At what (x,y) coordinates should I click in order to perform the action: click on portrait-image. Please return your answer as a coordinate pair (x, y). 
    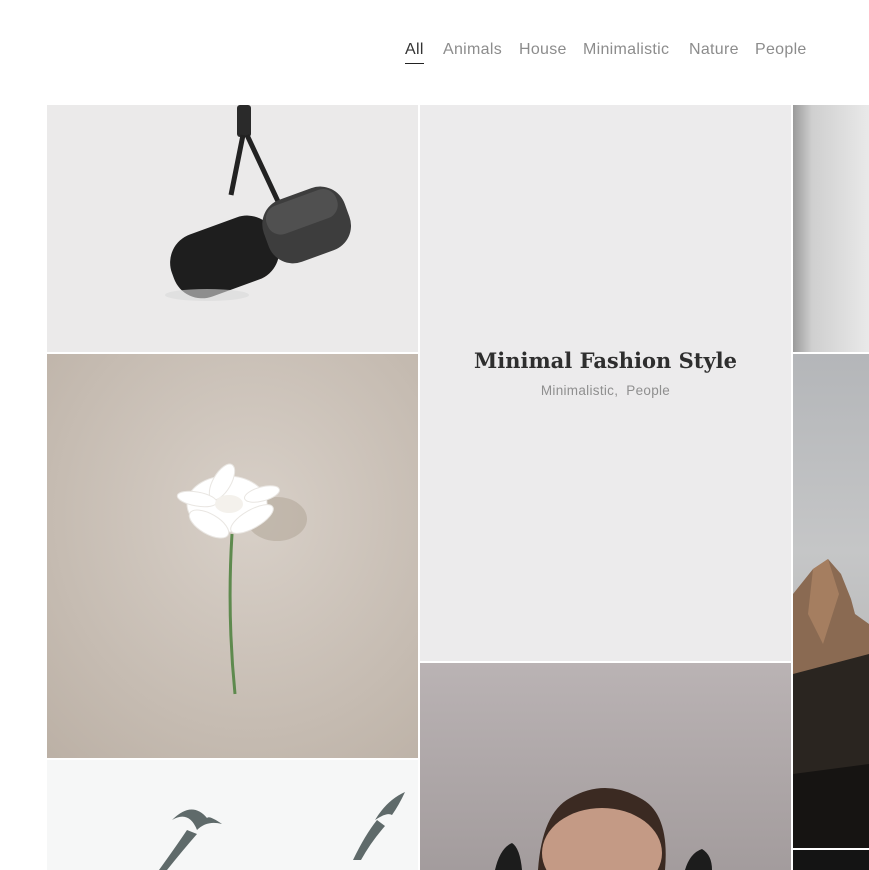
    Looking at the image, I should click on (605, 766).